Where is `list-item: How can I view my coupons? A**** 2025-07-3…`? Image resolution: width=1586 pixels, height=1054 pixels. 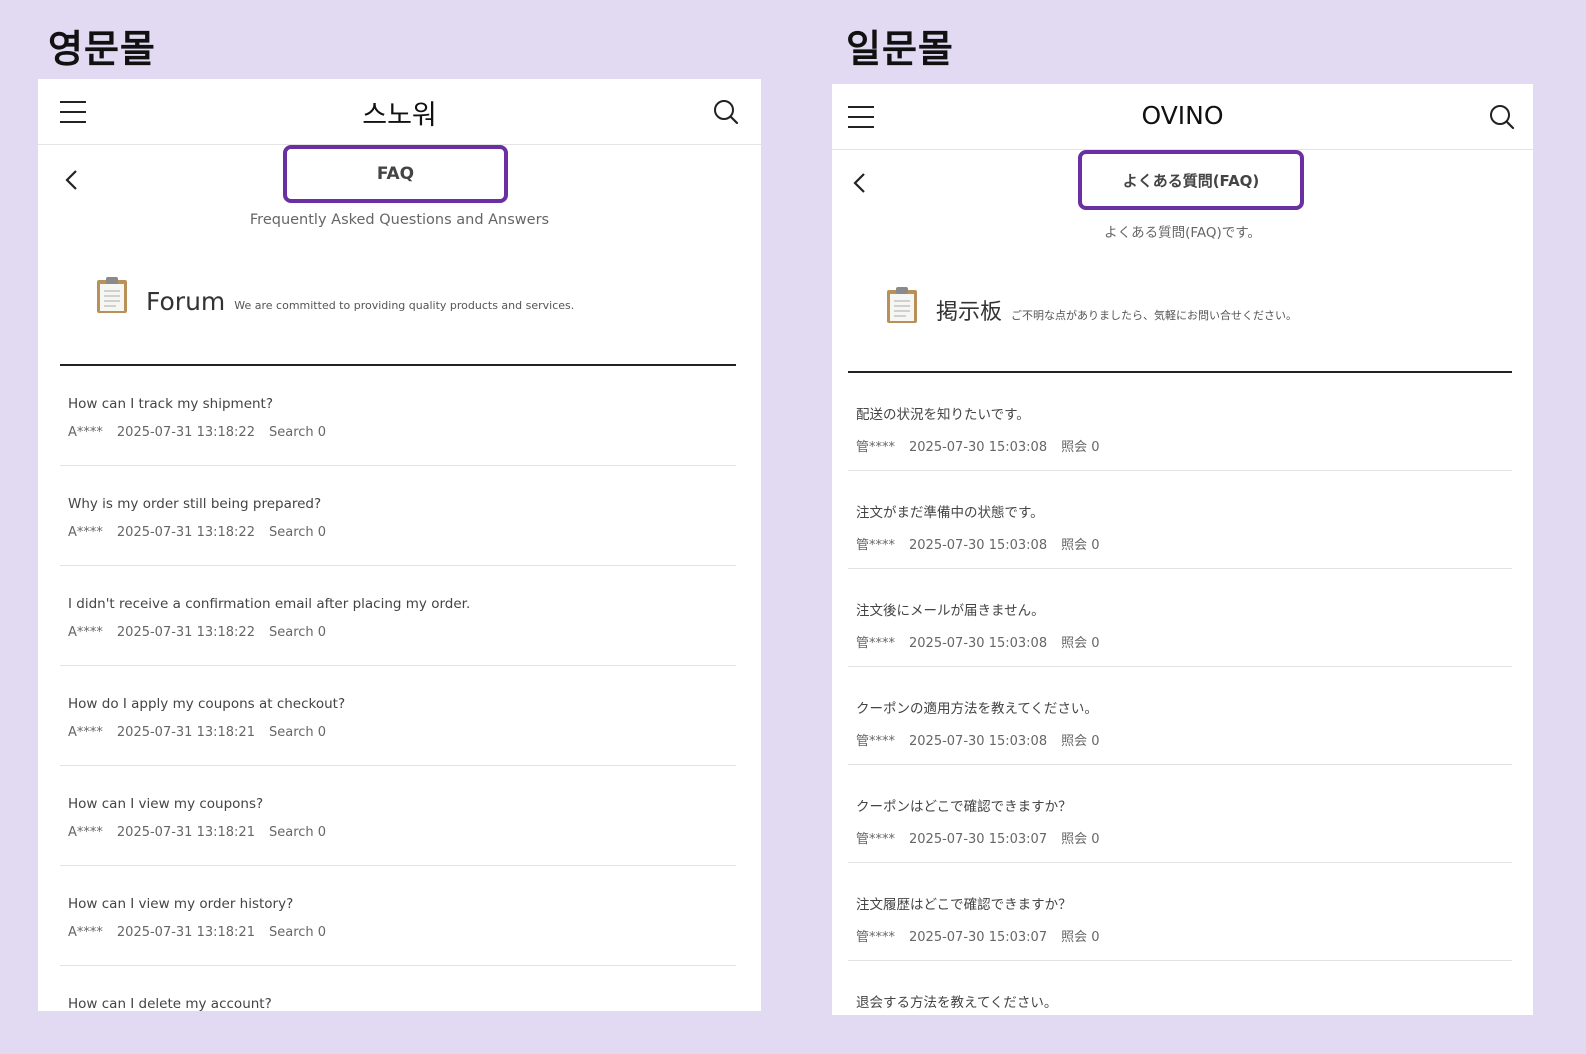 list-item: How can I view my coupons? A**** 2025-07-3… is located at coordinates (398, 816).